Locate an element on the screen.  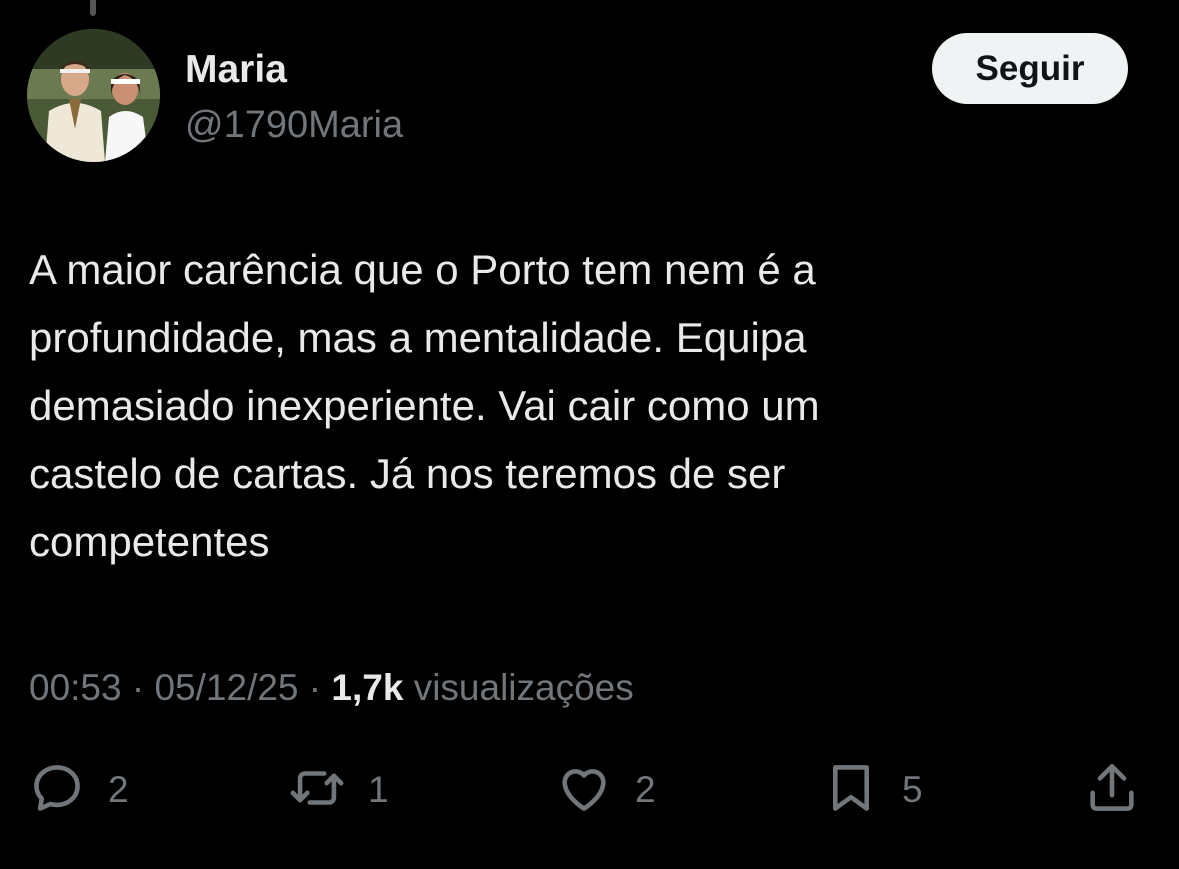
tweet-date: 05/12/25 is located at coordinates (226, 687).